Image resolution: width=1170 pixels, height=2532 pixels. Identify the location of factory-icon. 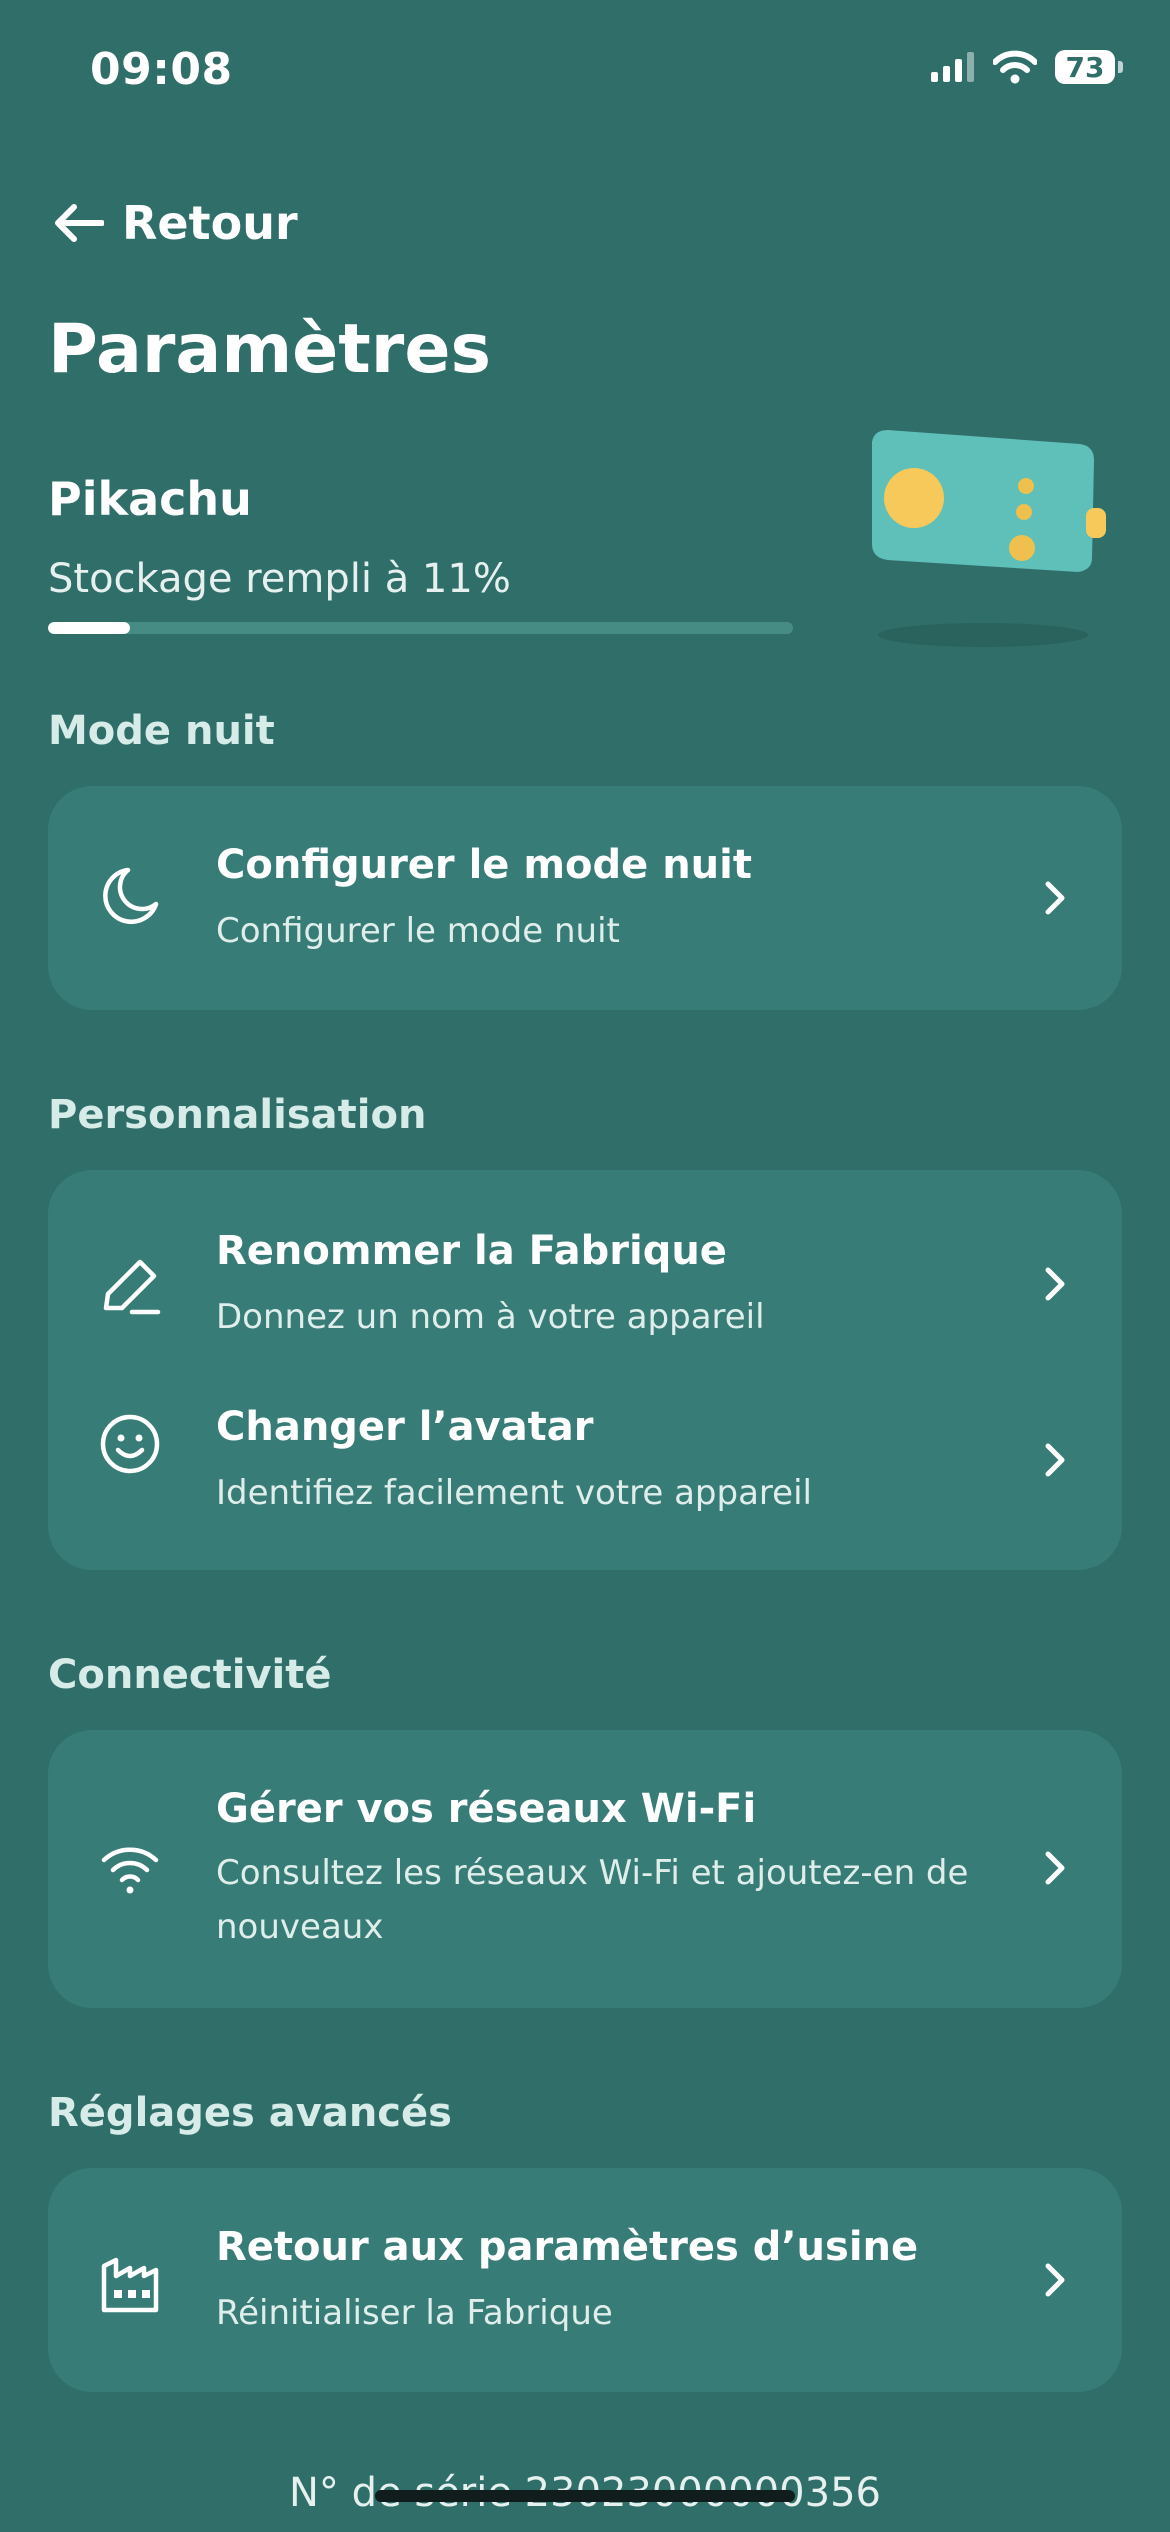
(130, 2285).